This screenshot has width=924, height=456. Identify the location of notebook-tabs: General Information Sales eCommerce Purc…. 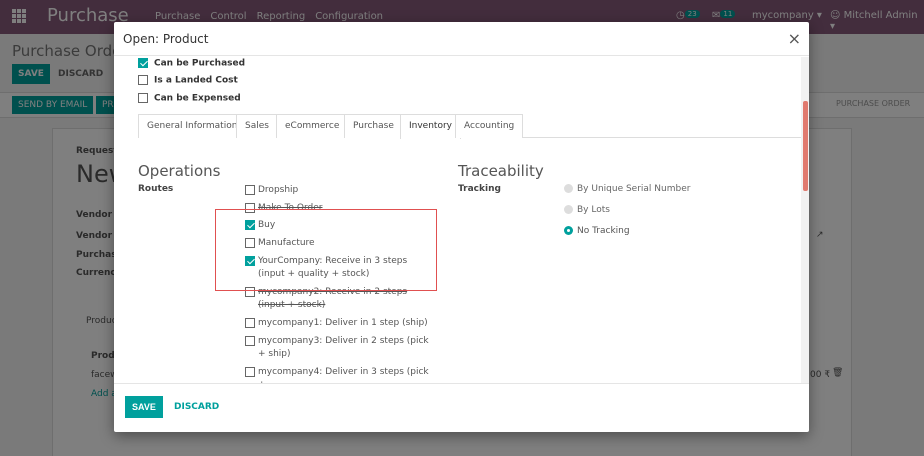
(469, 126).